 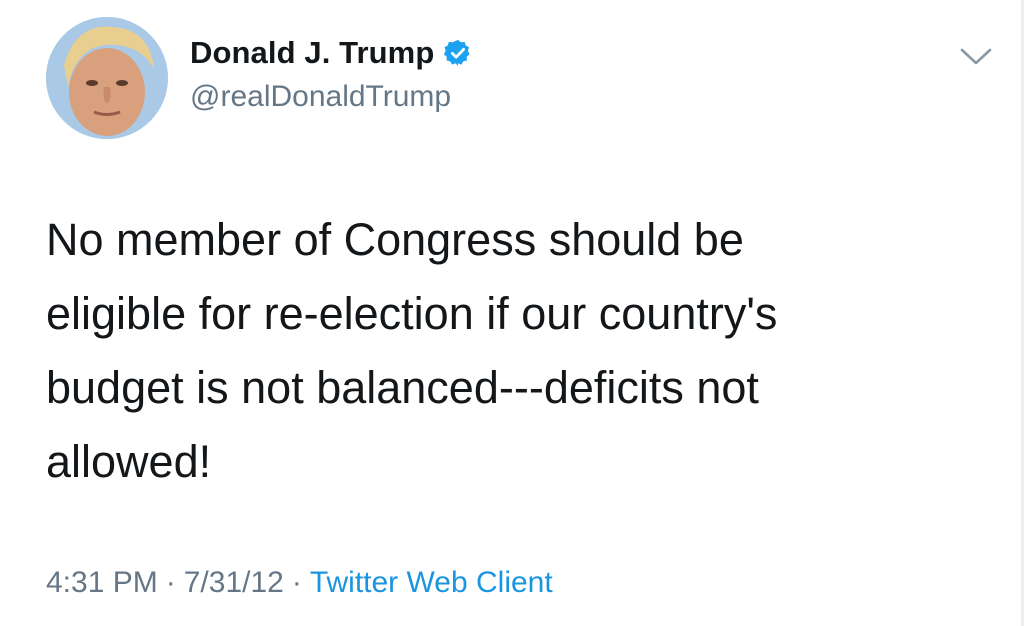 What do you see at coordinates (312, 53) in the screenshot?
I see `author-display-name: Donald J. Trump` at bounding box center [312, 53].